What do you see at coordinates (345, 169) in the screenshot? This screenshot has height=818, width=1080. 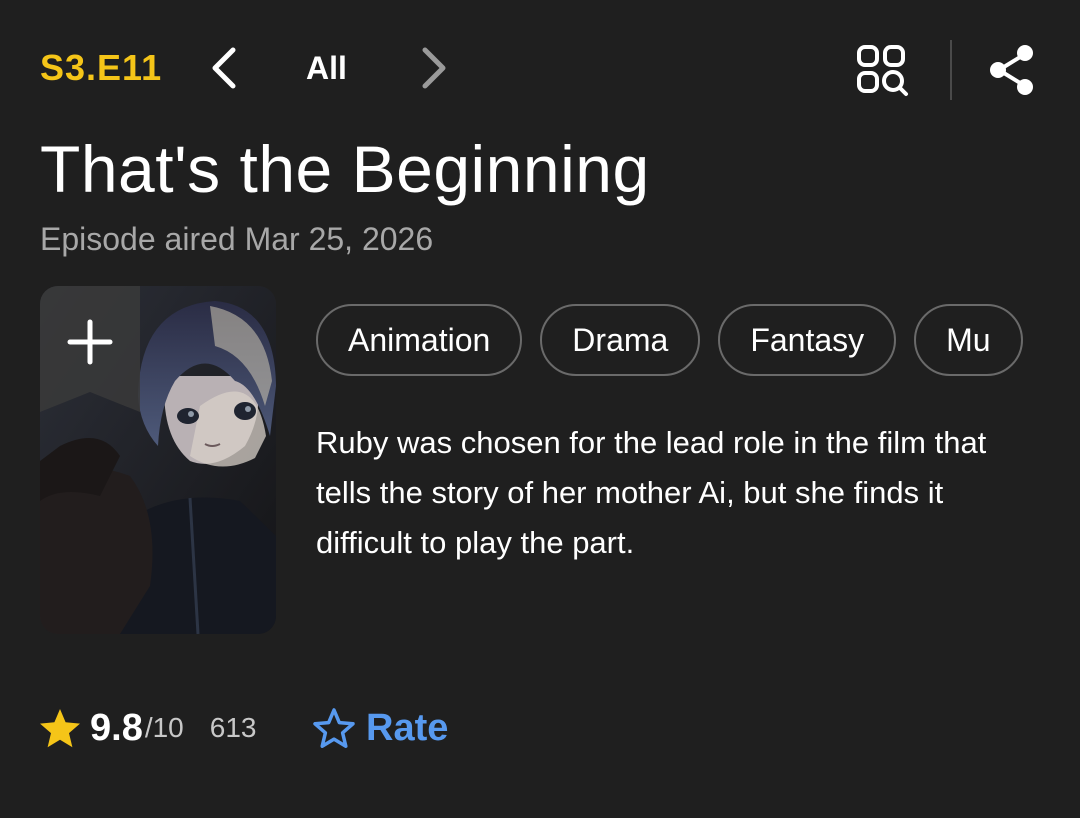 I see `episode-title: That's the Beginning` at bounding box center [345, 169].